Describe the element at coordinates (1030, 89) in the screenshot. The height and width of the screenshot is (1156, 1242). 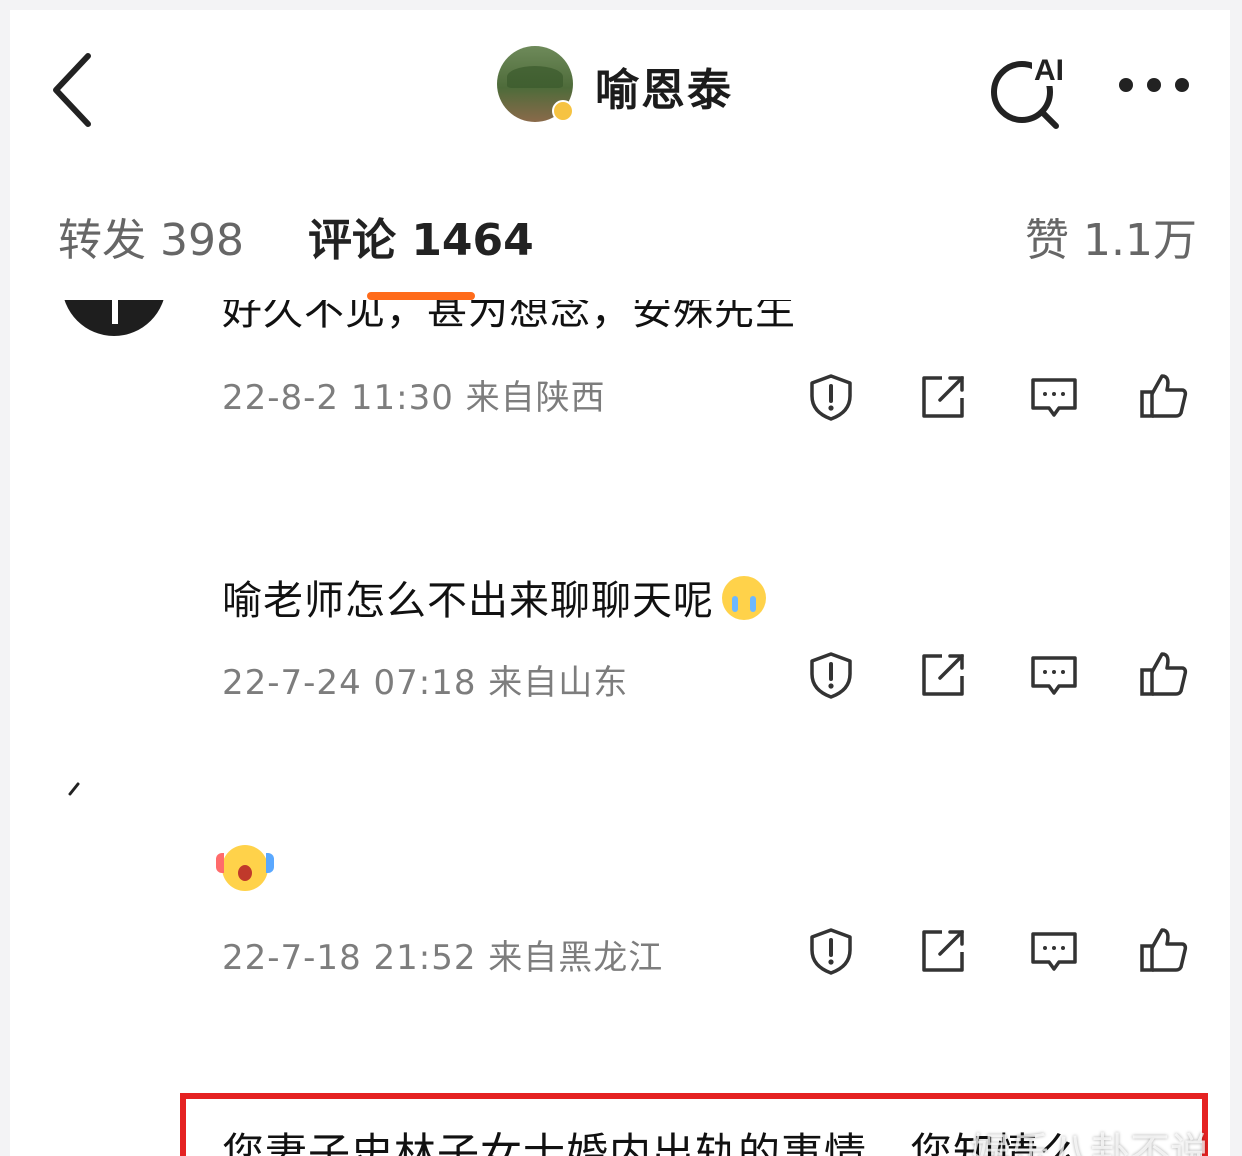
I see `ai-search-icon: AI` at that location.